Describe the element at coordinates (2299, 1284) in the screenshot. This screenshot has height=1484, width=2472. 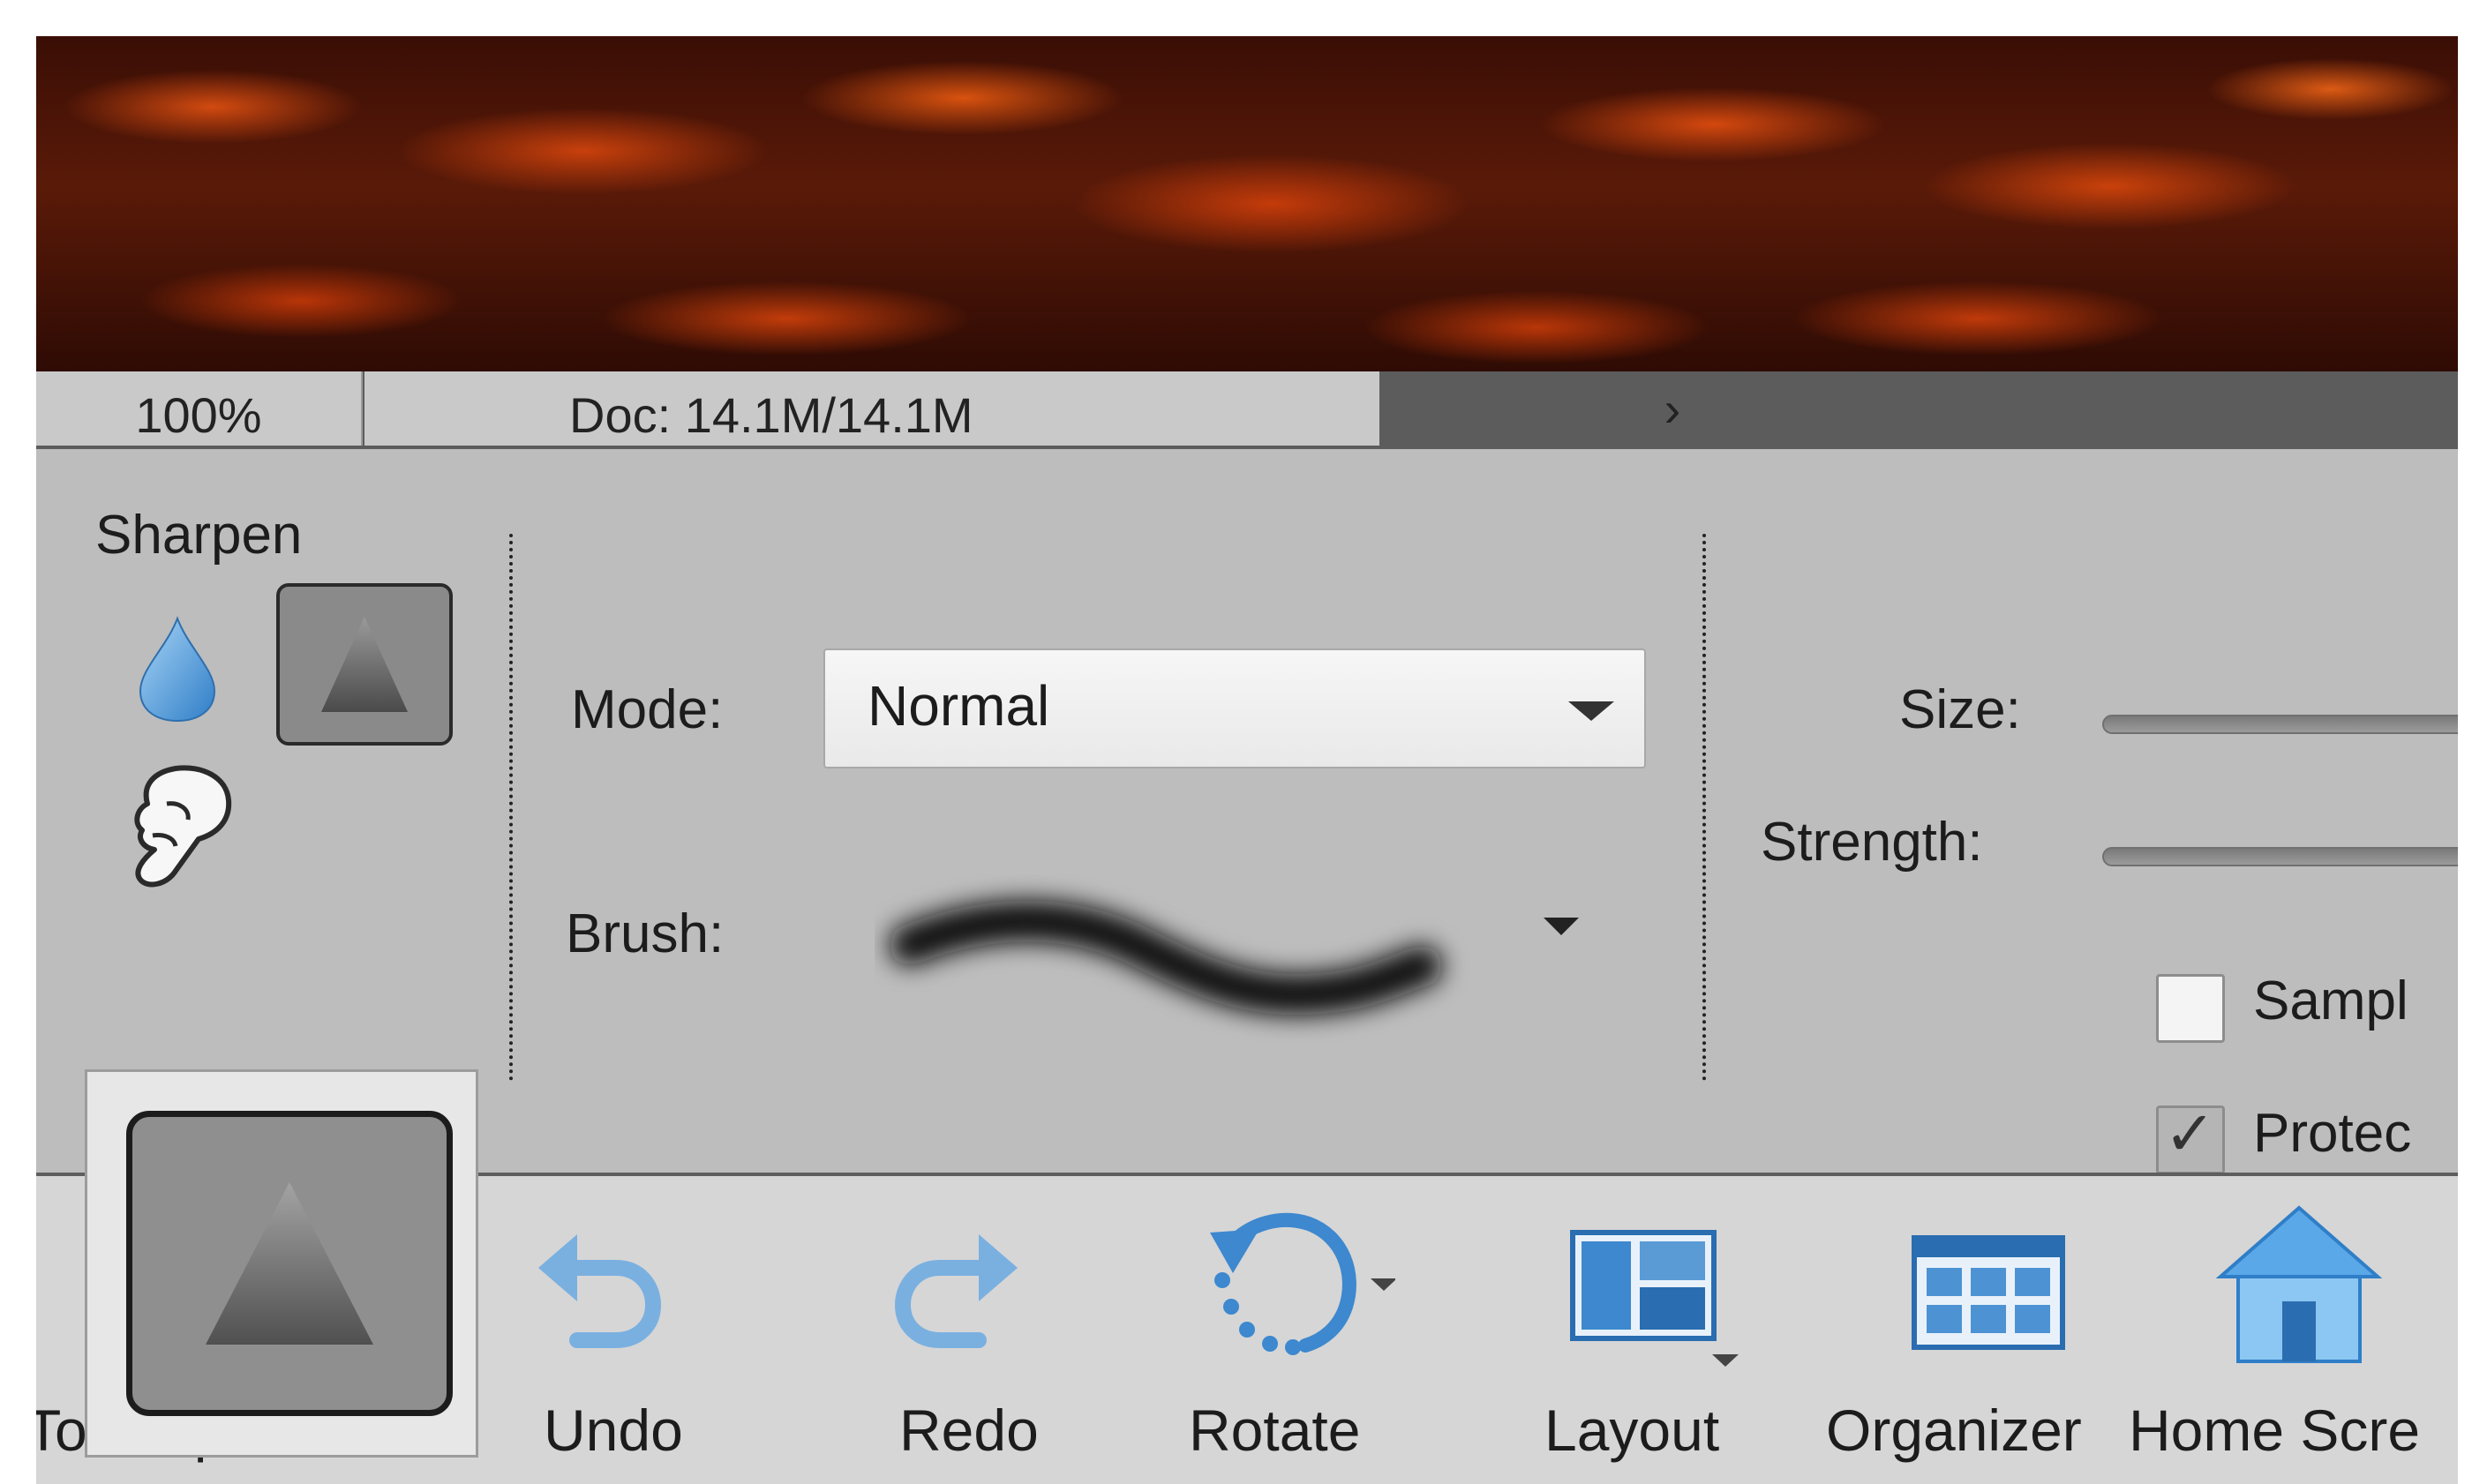
I see `home-icon` at that location.